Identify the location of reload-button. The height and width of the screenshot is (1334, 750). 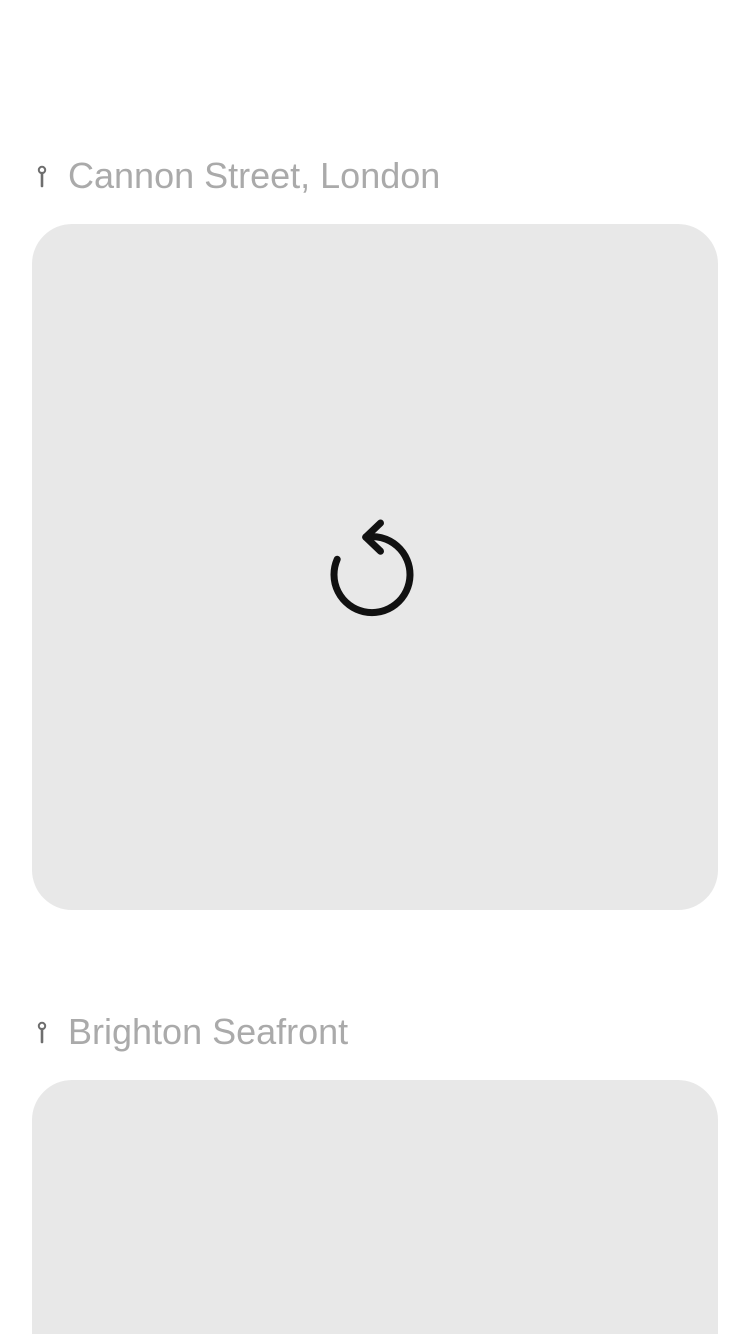
(375, 567).